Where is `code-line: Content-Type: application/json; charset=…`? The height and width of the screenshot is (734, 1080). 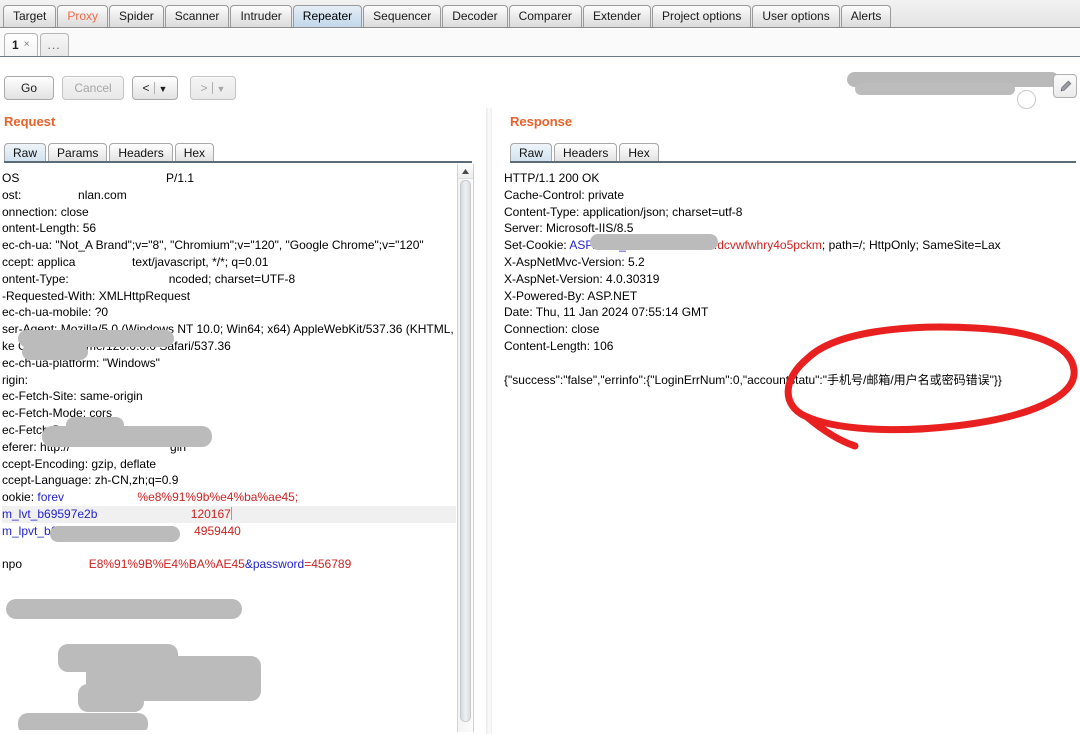
code-line: Content-Type: application/json; charset=… is located at coordinates (792, 212).